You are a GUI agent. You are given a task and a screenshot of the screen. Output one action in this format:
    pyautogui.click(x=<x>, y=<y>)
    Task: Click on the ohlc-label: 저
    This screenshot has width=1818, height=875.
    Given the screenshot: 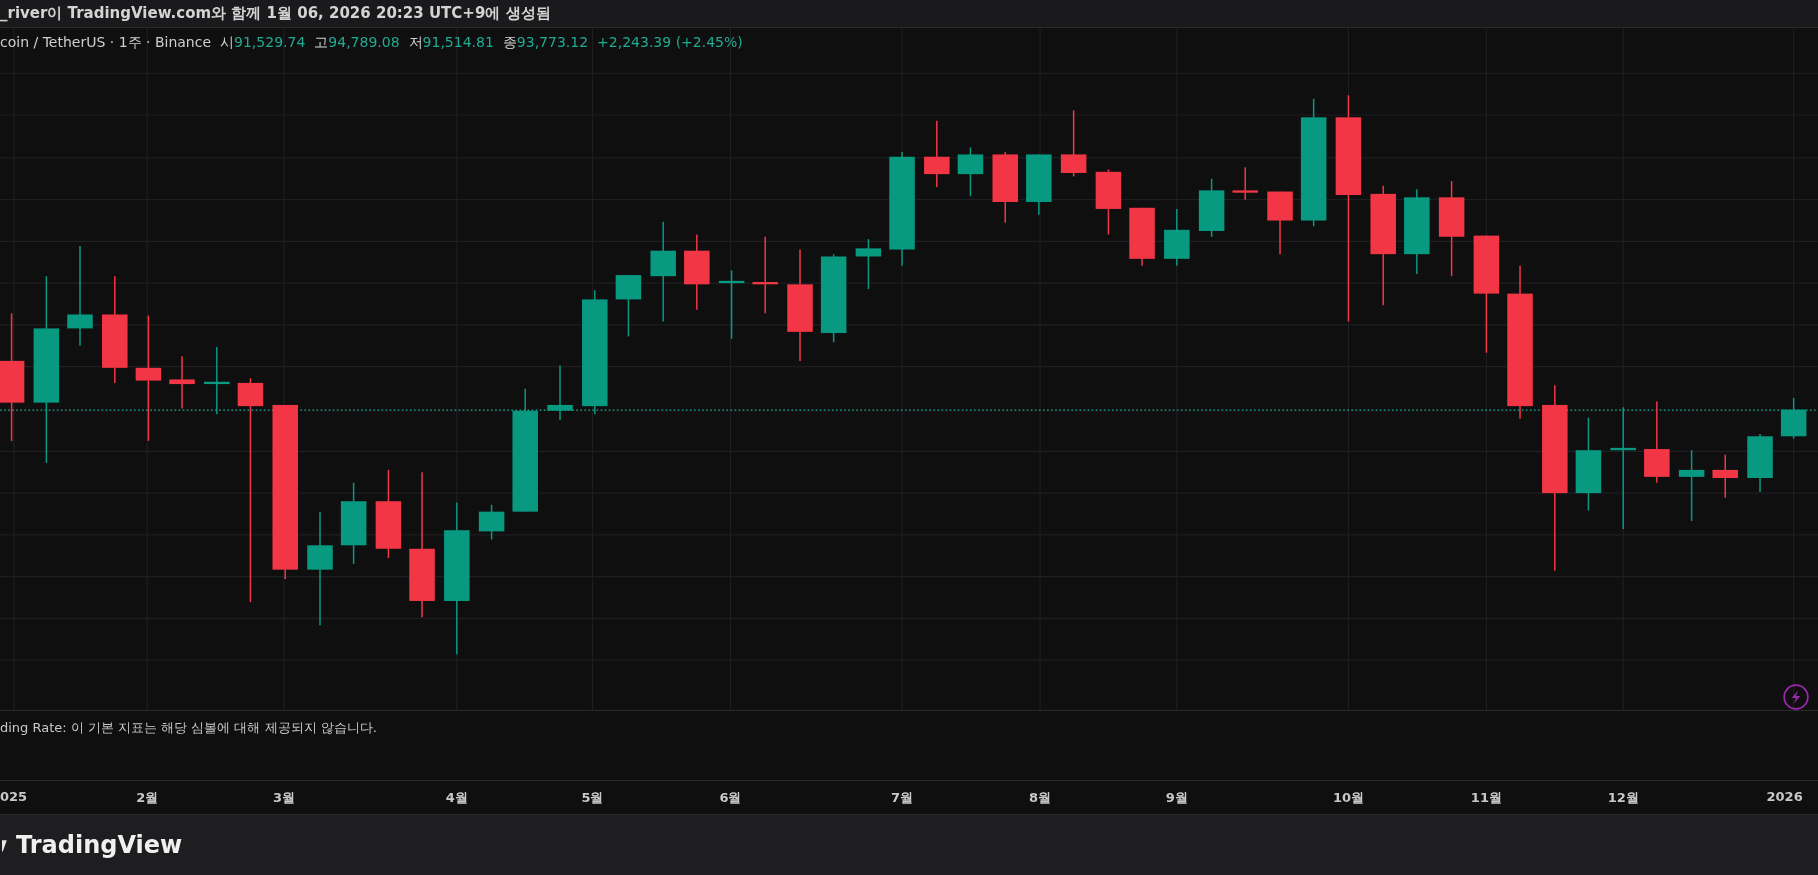 What is the action you would take?
    pyautogui.click(x=415, y=43)
    